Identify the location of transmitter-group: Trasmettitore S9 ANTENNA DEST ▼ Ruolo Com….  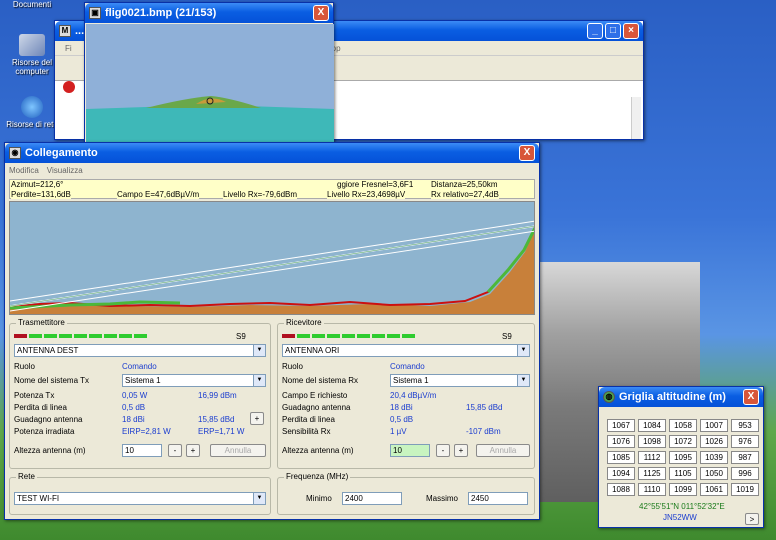
(140, 393).